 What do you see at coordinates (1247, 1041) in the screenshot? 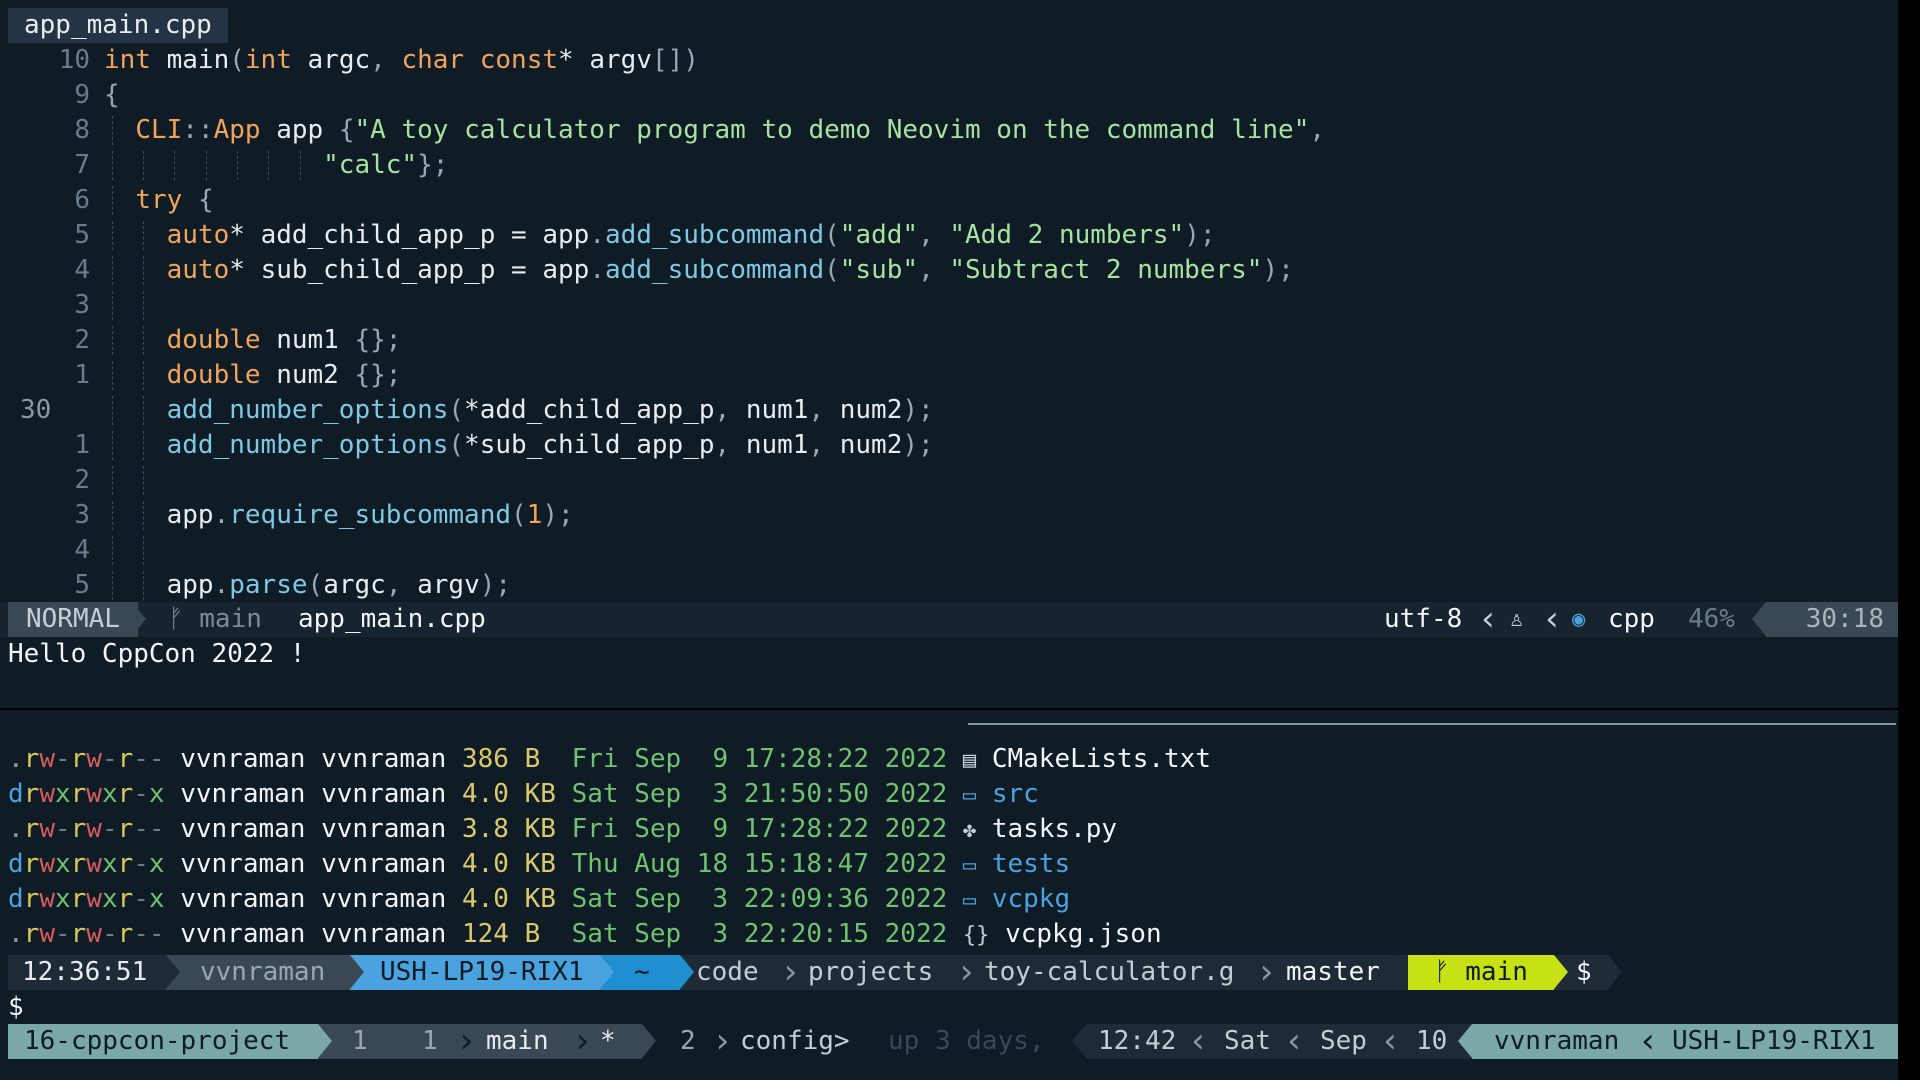
I see `tmux-day: Sat` at bounding box center [1247, 1041].